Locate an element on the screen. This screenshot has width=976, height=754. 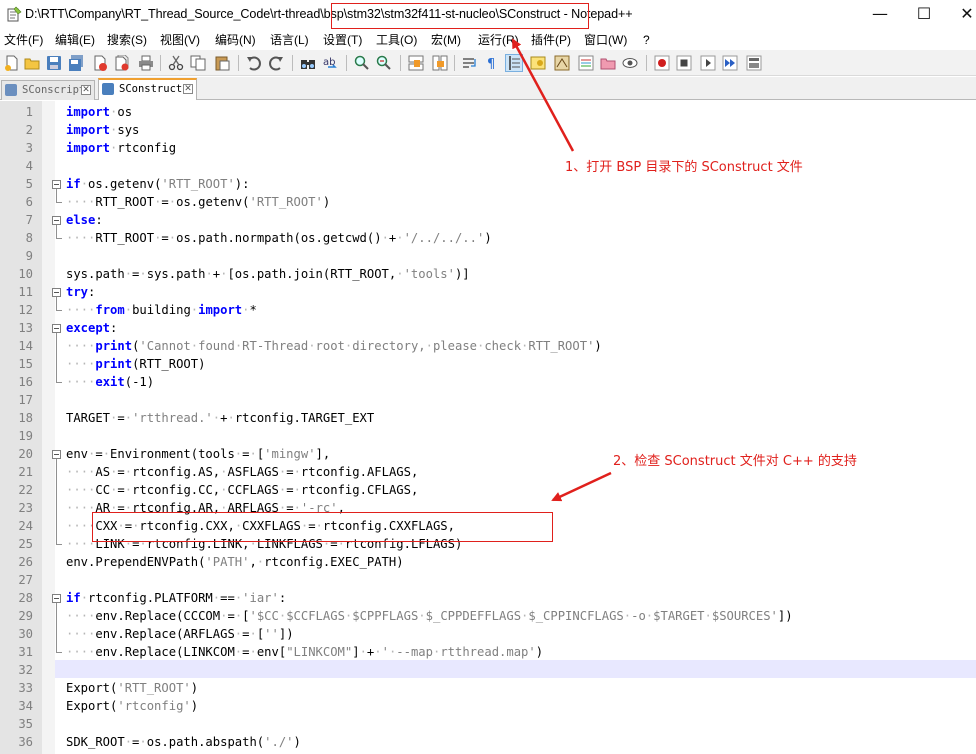
code-line: import·os is located at coordinates (99, 112).